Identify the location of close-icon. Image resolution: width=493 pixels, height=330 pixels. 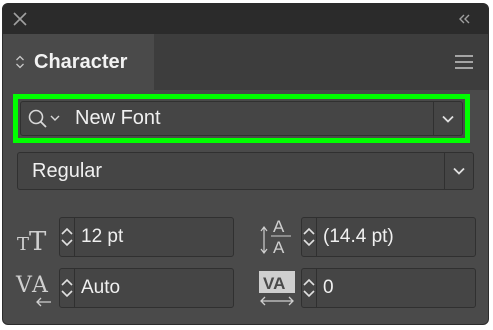
(20, 19).